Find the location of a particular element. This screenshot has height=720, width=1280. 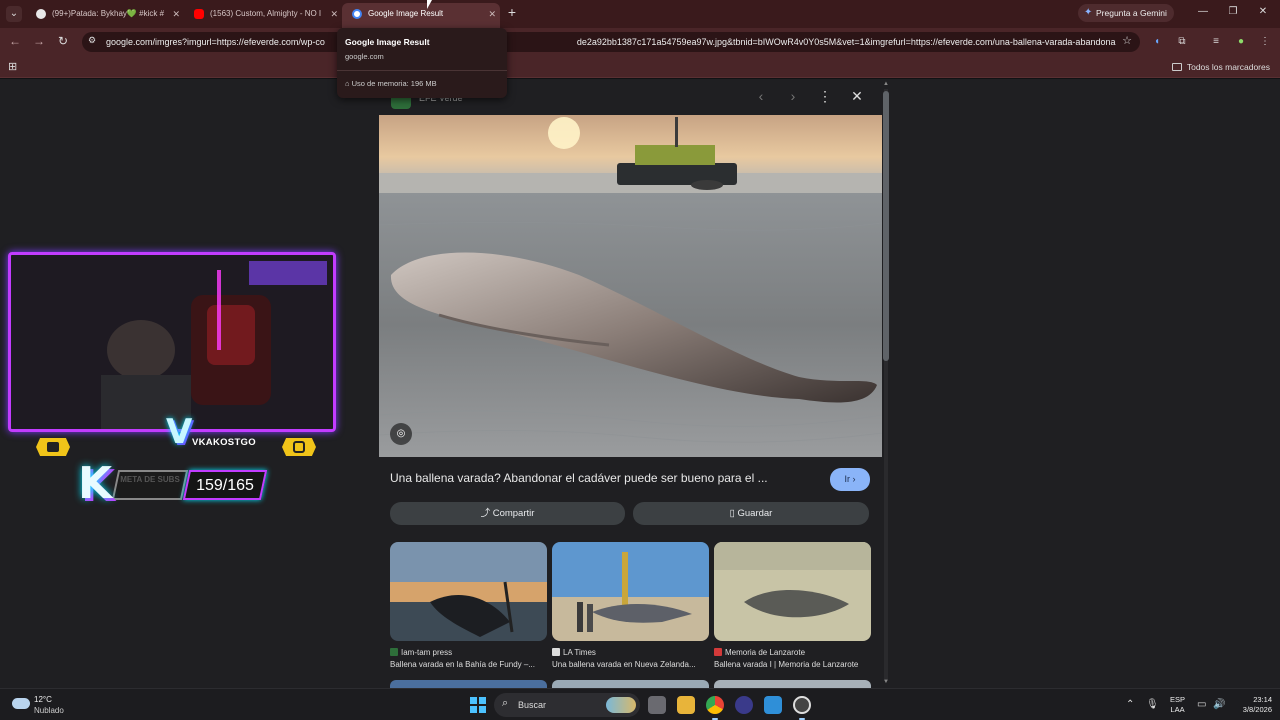

memory-usage-text: Uso de memoria: 196 MB is located at coordinates (394, 83).